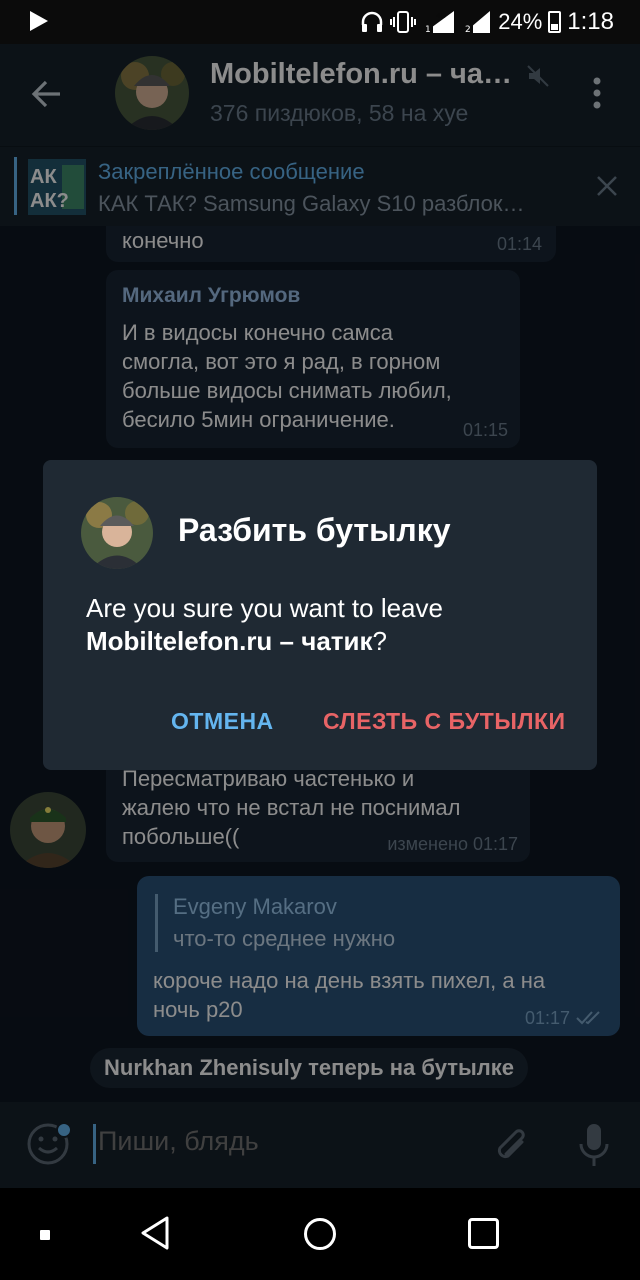 This screenshot has width=640, height=1280. Describe the element at coordinates (372, 21) in the screenshot. I see `headphones-icon` at that location.